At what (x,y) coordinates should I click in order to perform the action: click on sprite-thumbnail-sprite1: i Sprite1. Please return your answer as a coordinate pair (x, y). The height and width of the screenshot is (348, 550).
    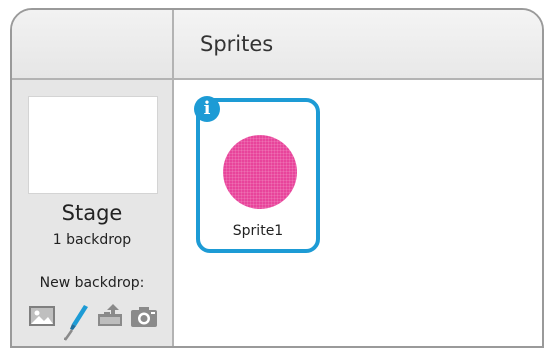
    Looking at the image, I should click on (257, 174).